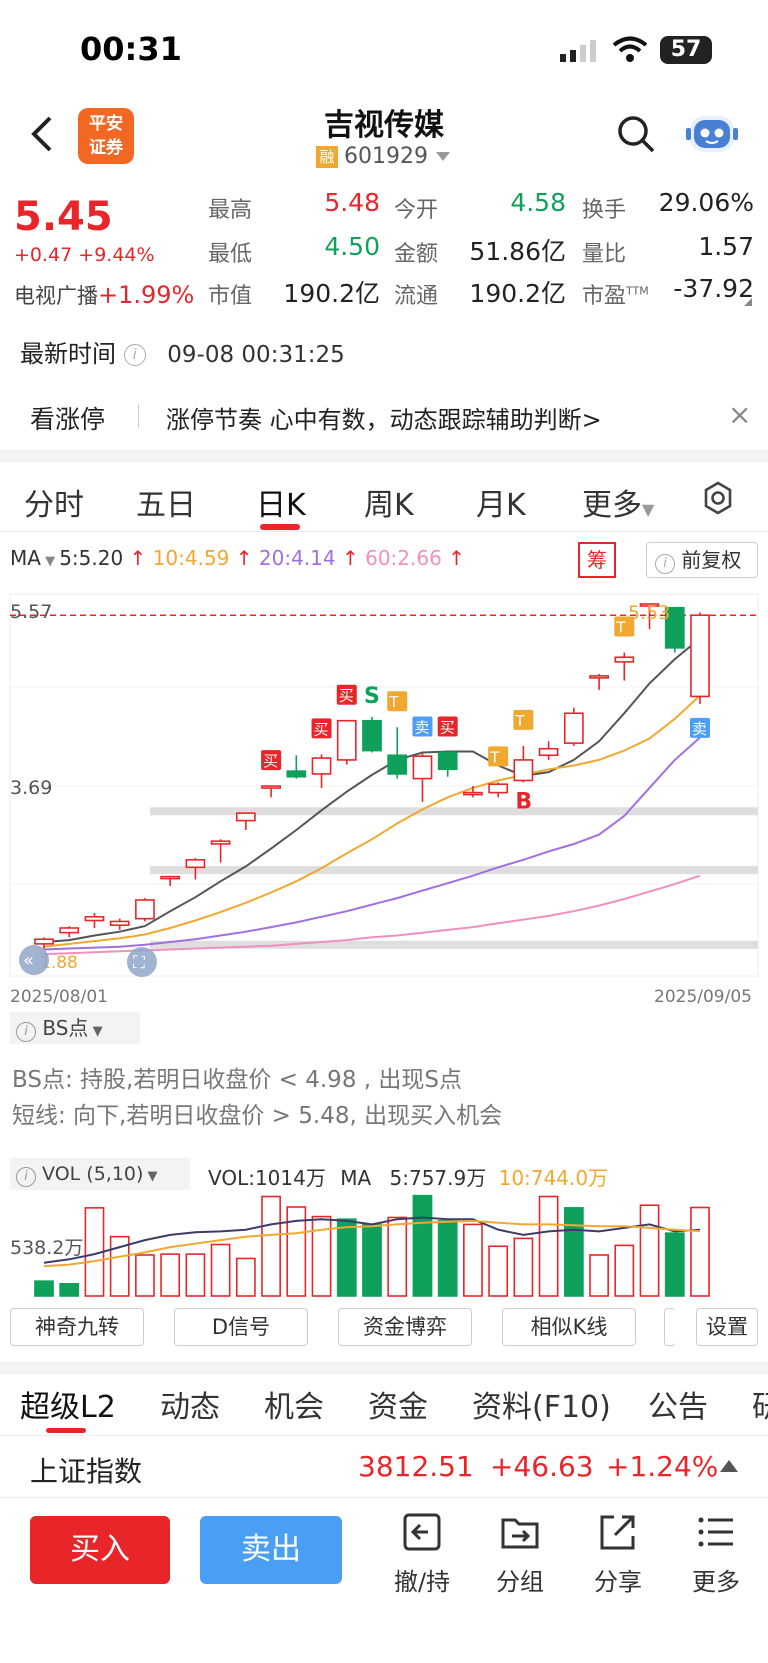 This screenshot has height=1663, width=768. I want to click on detail-tabs: 超级L2 动态 机会 资金 资料(F10) 公告 研, so click(384, 1405).